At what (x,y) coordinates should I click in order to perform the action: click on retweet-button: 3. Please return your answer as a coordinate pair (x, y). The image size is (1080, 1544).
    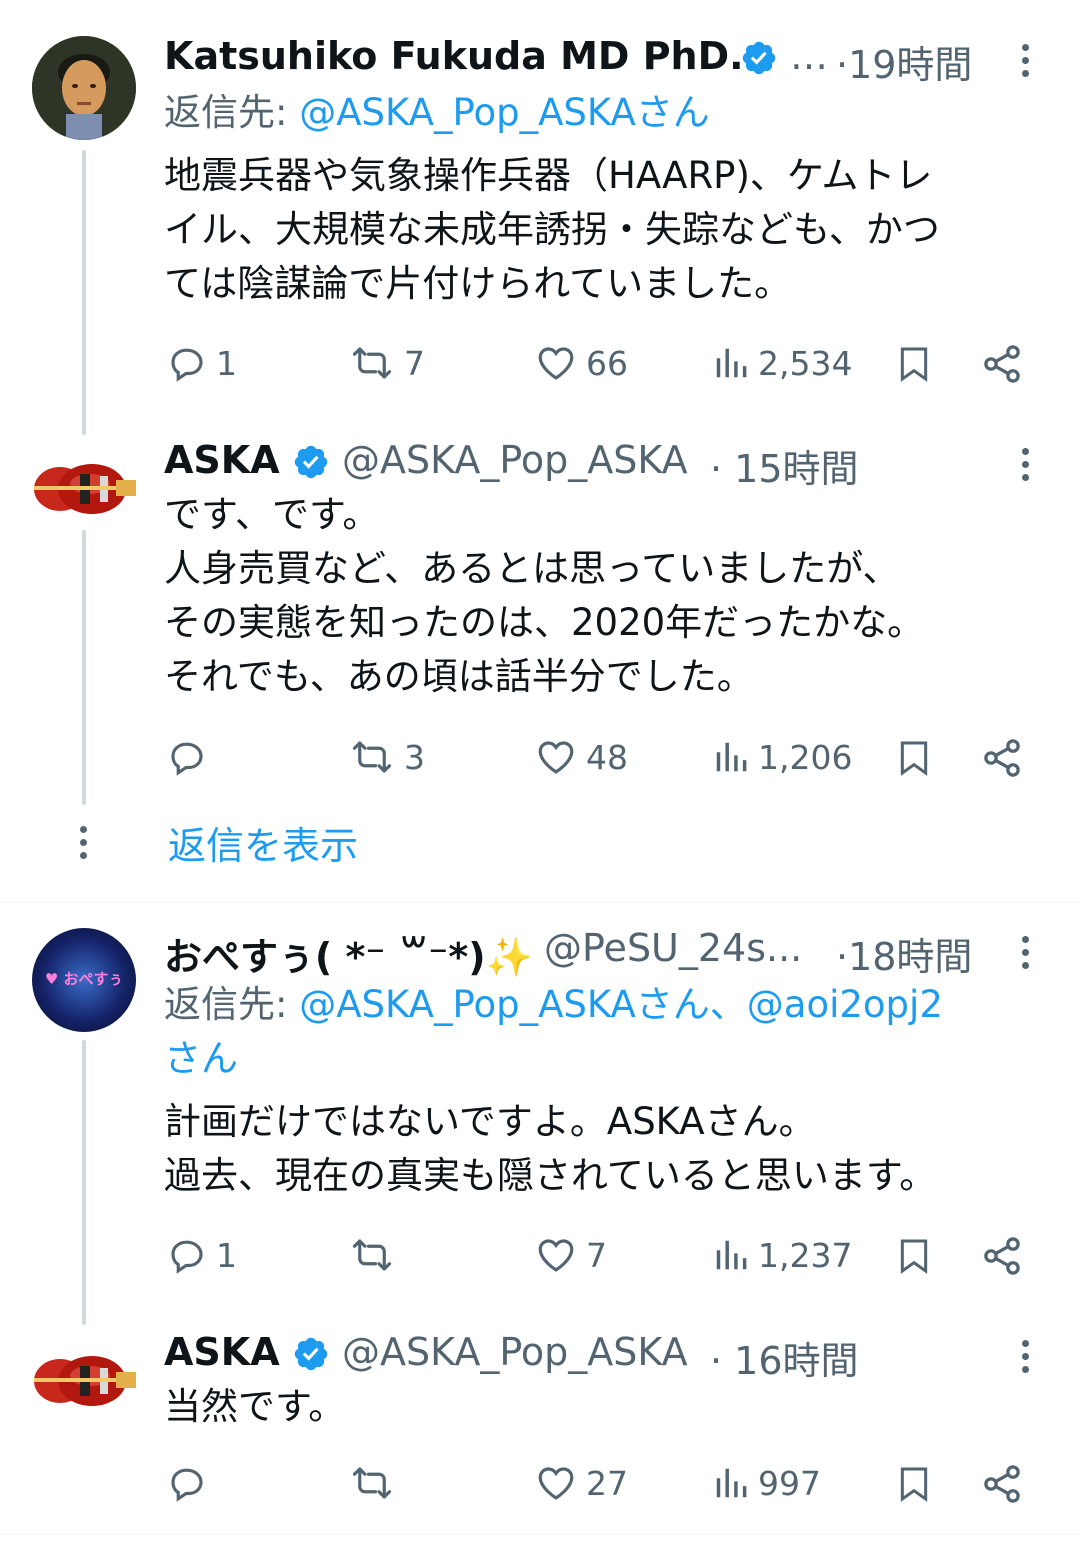
    Looking at the image, I should click on (386, 757).